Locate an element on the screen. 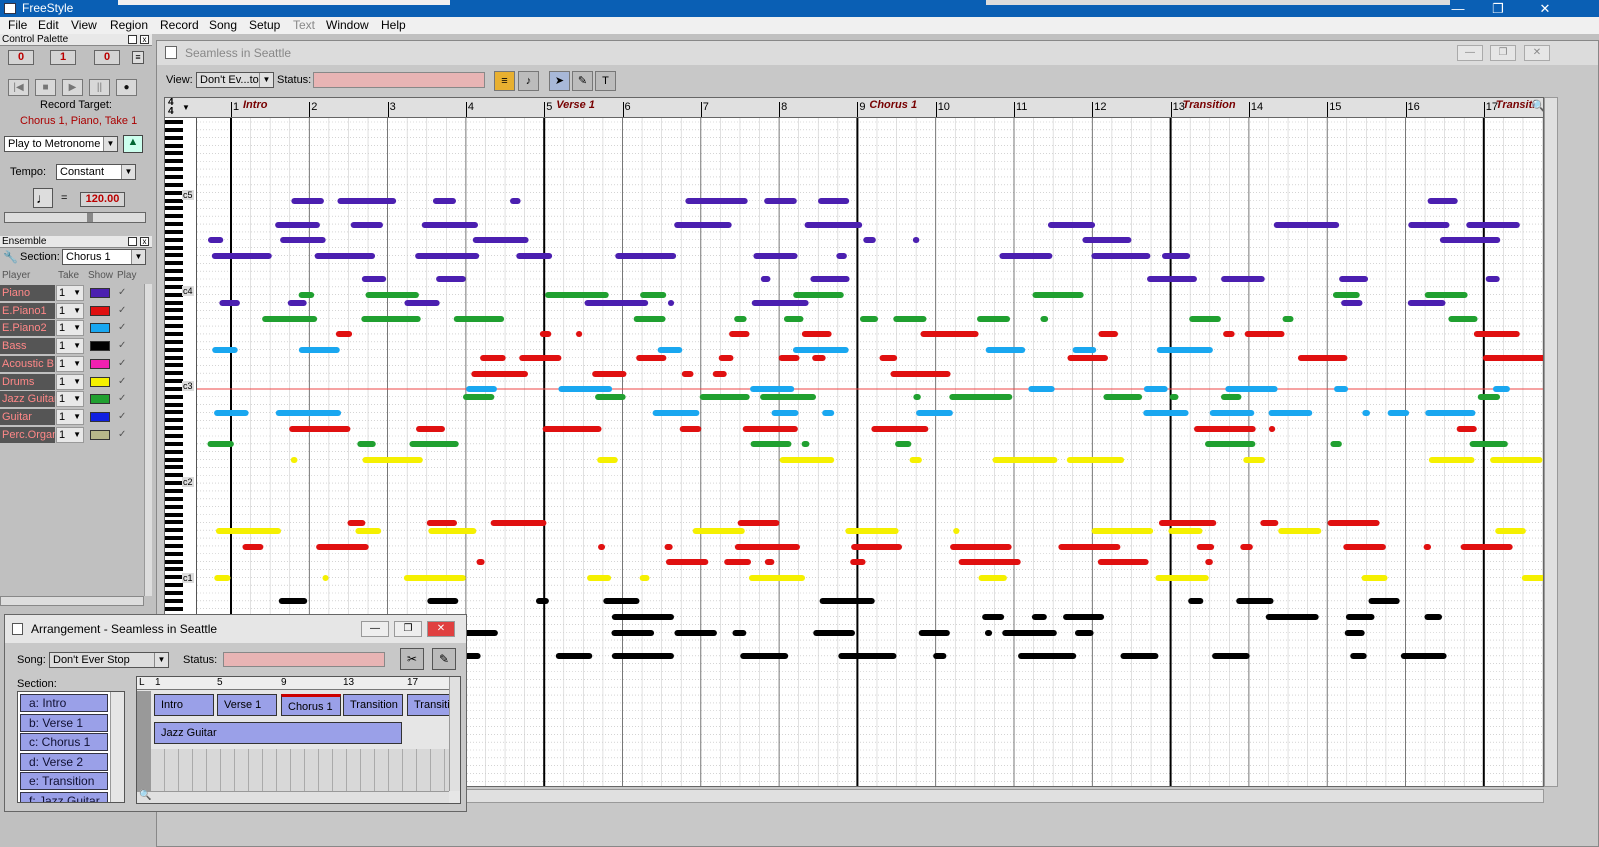  section-marker: Intro is located at coordinates (255, 105).